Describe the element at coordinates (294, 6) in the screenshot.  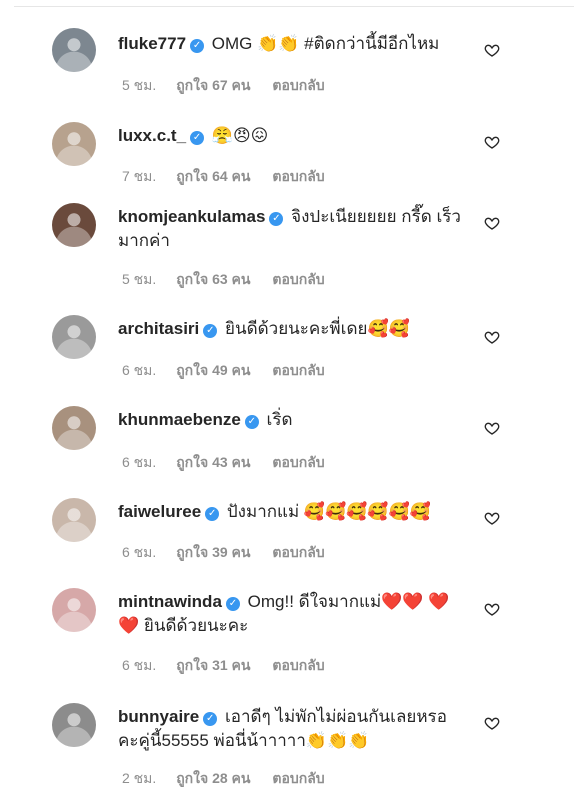
I see `top-divider` at that location.